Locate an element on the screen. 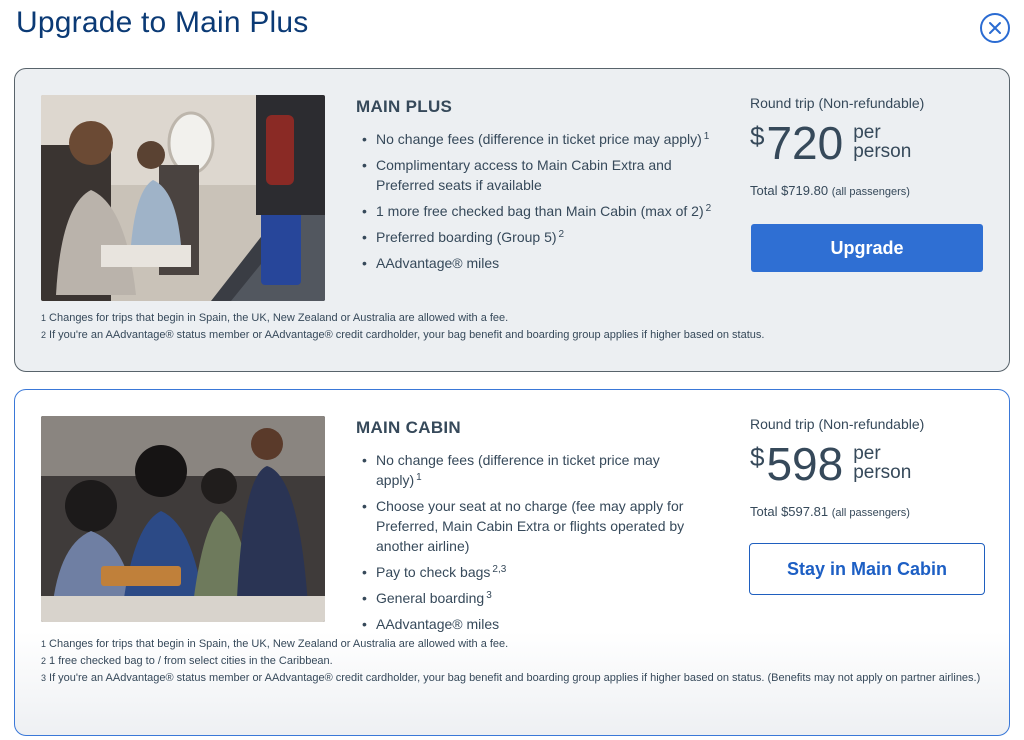 This screenshot has height=740, width=1024. benefit-item: Pay to check bags2,3 is located at coordinates (530, 572).